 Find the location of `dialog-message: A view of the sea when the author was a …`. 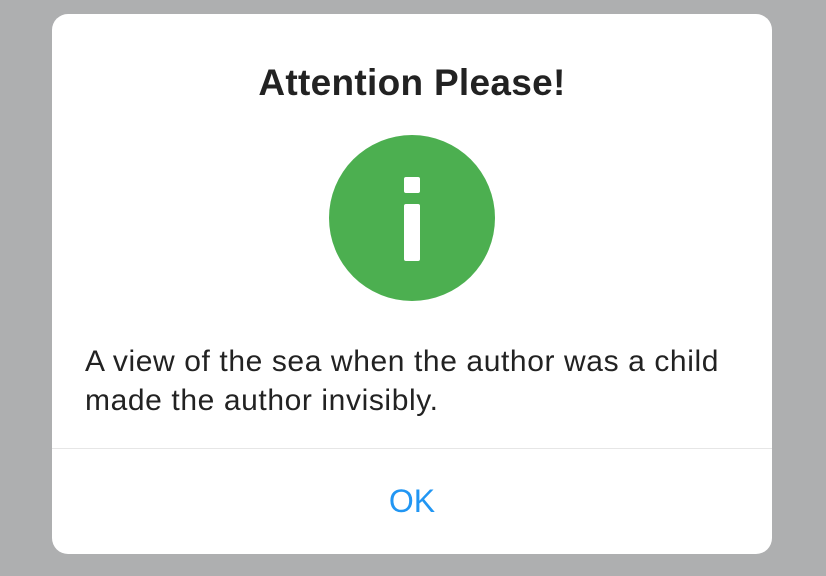

dialog-message: A view of the sea when the author was a … is located at coordinates (402, 381).